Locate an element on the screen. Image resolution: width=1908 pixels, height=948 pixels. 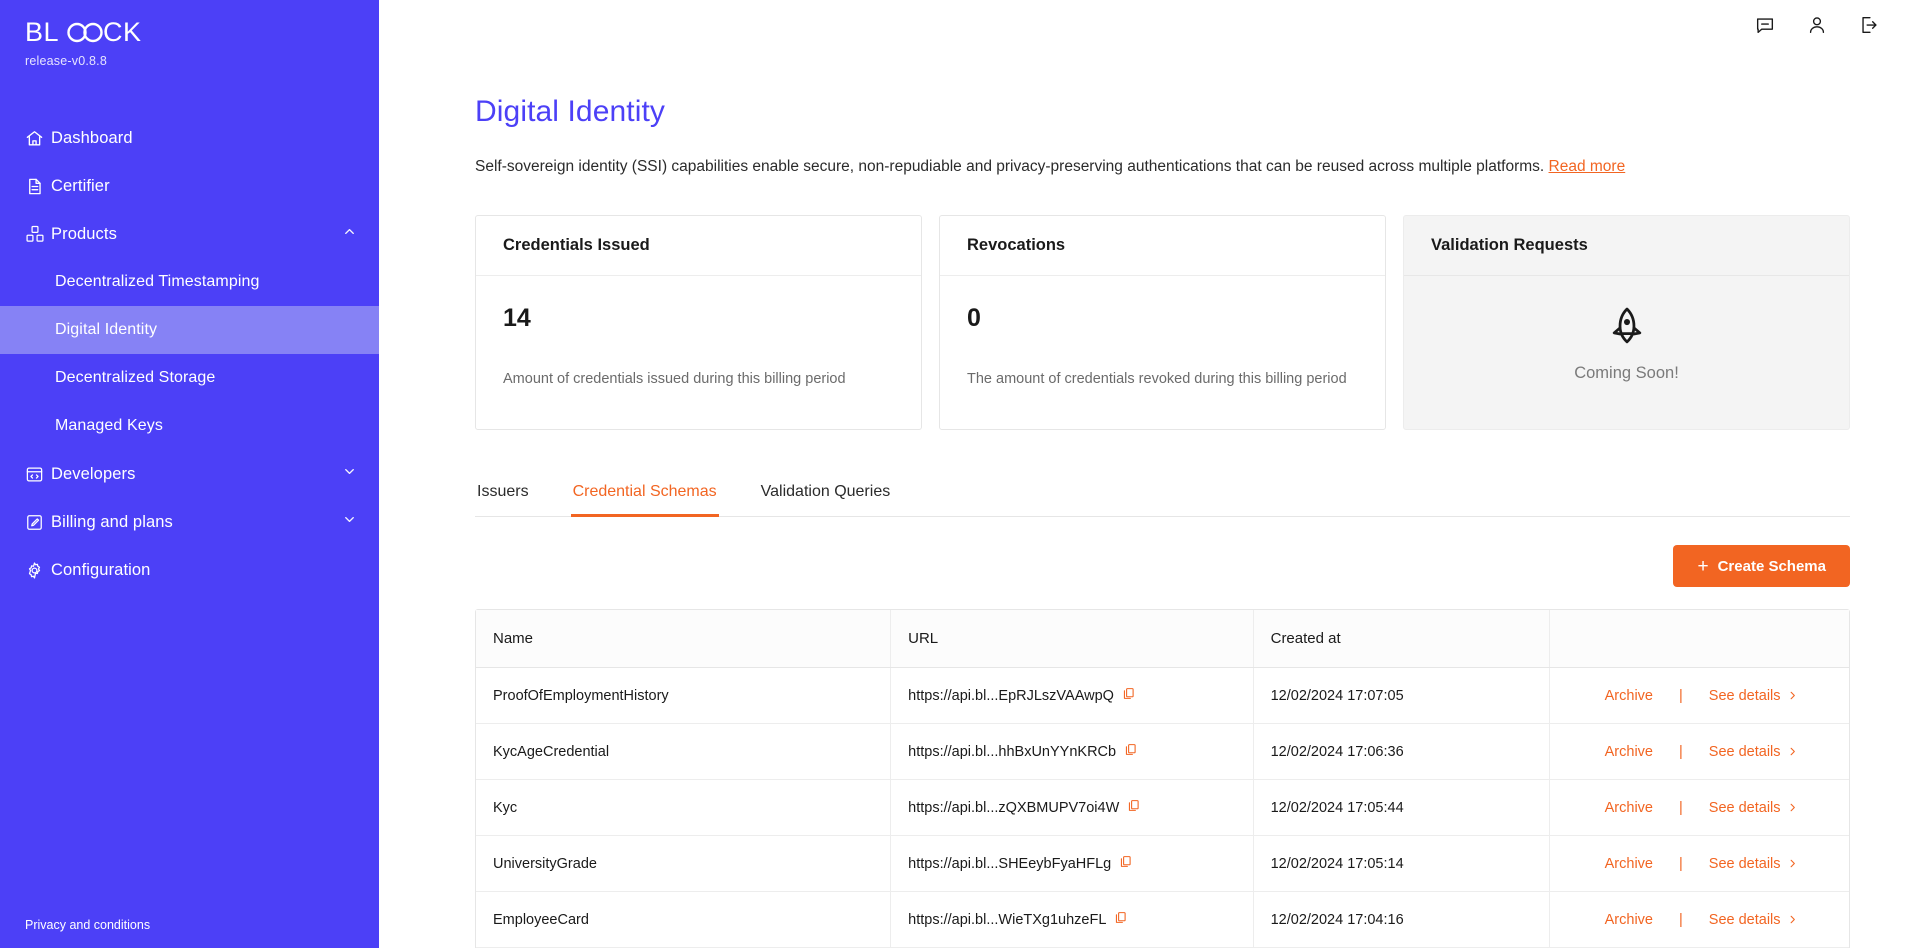
create-schema-button: + Create Schema is located at coordinates (1761, 566).